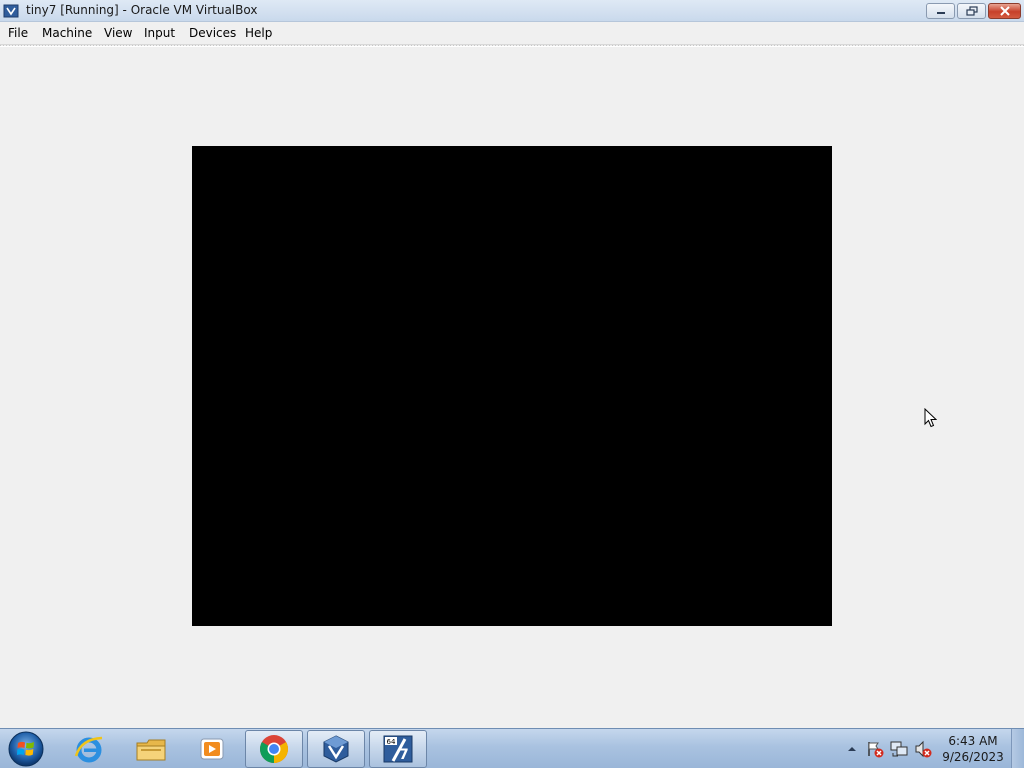 The height and width of the screenshot is (768, 1024). I want to click on restore-button, so click(971, 11).